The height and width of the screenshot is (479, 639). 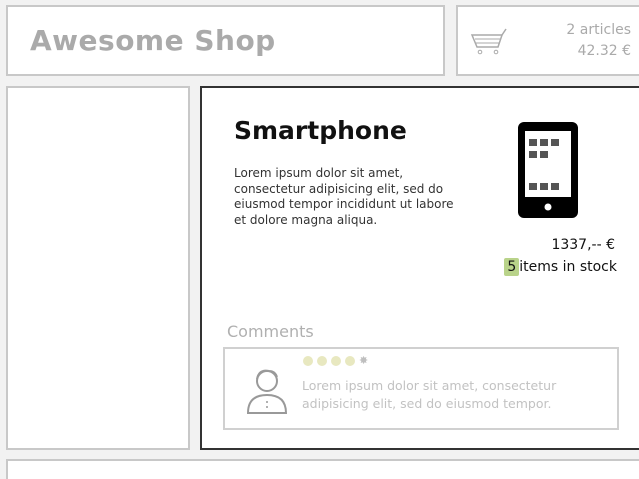 What do you see at coordinates (568, 267) in the screenshot?
I see `stock-label: items in stock` at bounding box center [568, 267].